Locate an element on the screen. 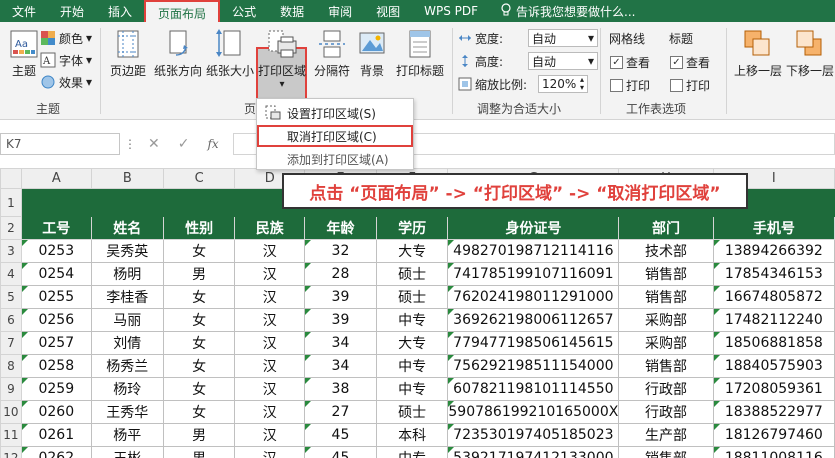 The image size is (835, 458). cell: 采购部 is located at coordinates (666, 343).